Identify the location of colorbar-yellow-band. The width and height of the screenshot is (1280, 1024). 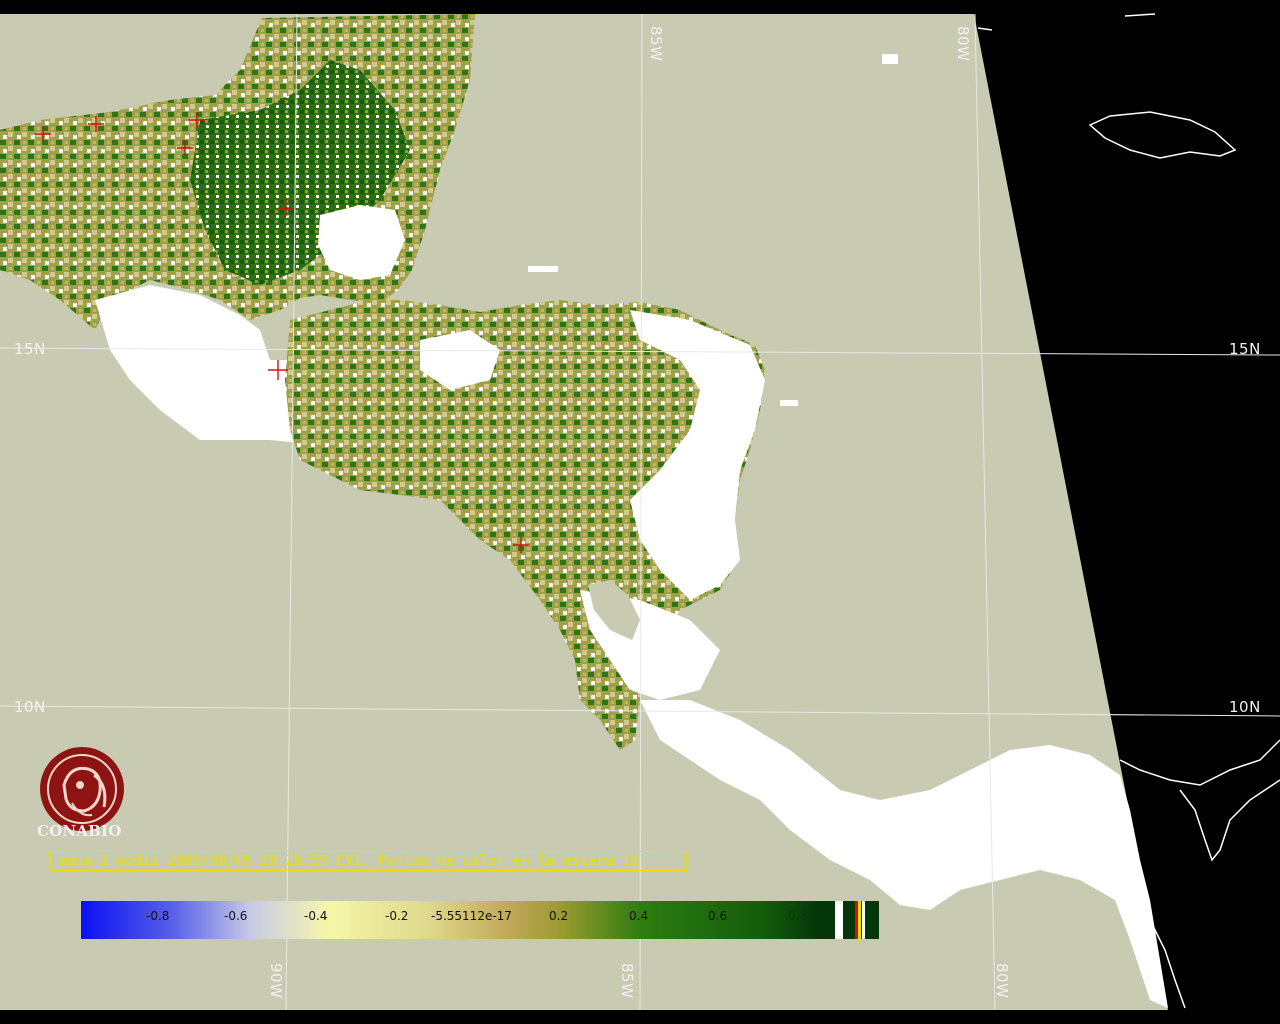
(859, 920).